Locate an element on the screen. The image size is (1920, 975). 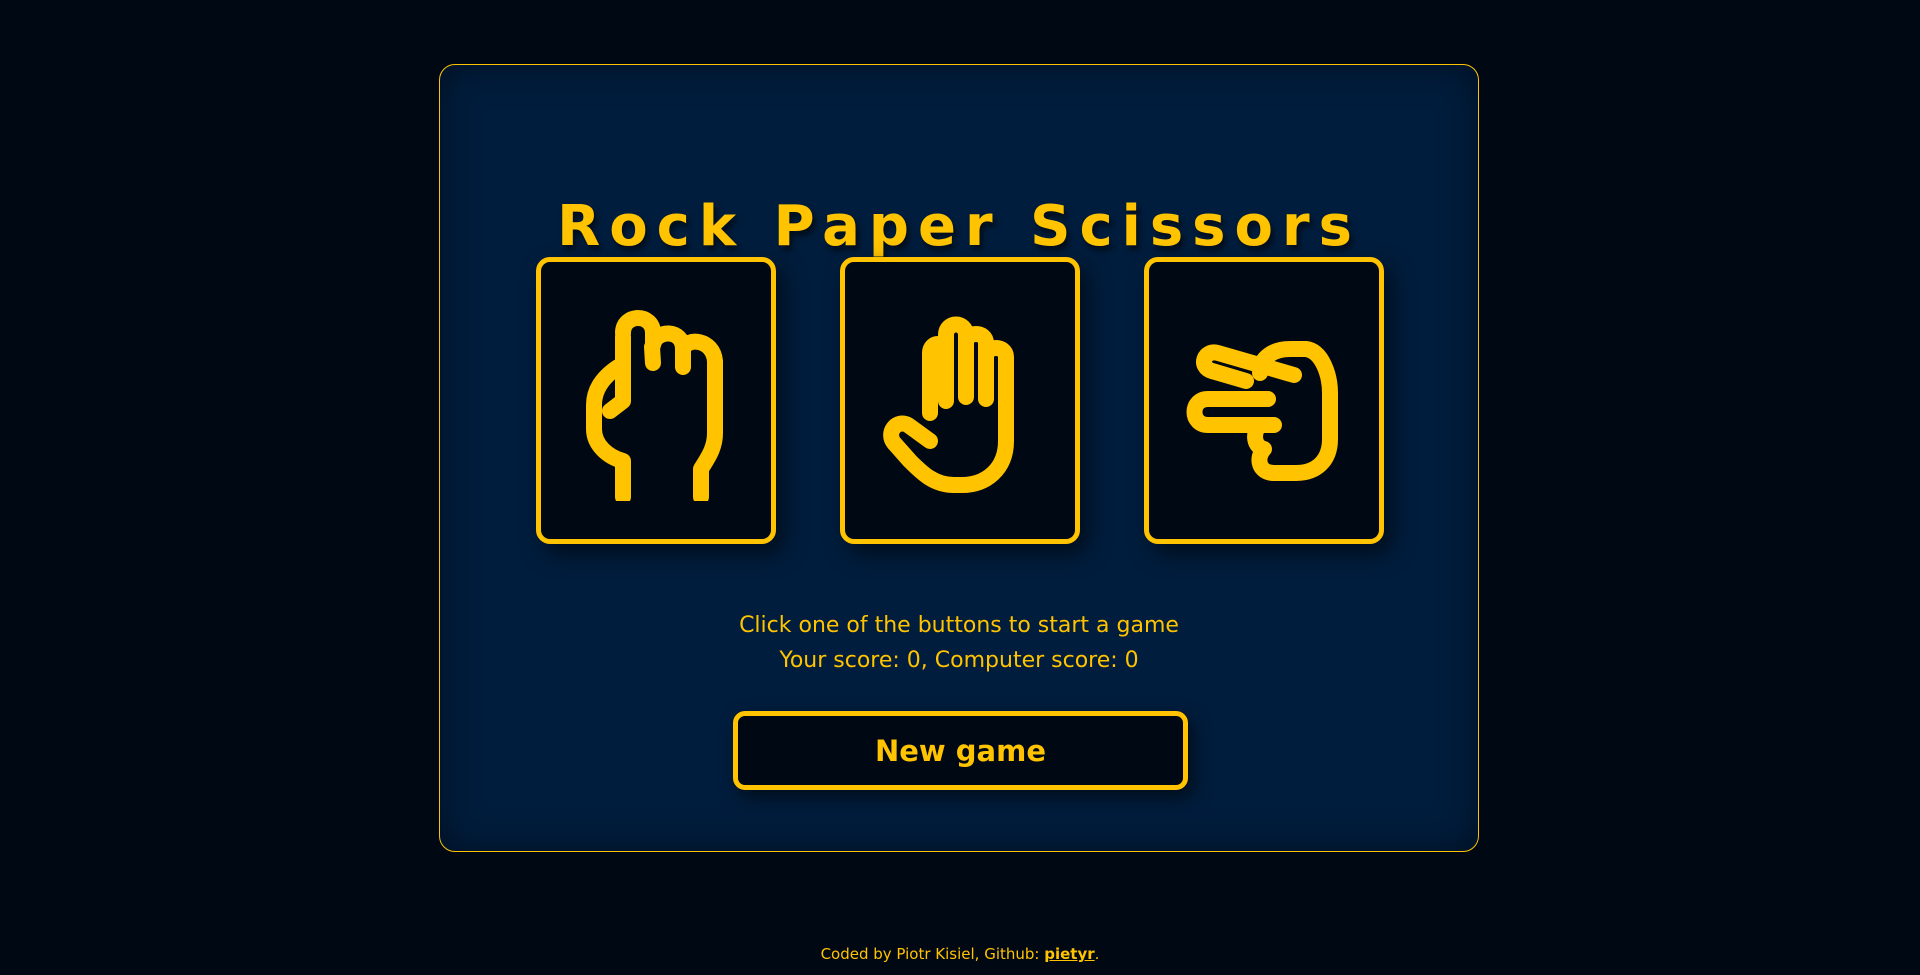
status-message: Click one of the buttons to start a game is located at coordinates (959, 625).